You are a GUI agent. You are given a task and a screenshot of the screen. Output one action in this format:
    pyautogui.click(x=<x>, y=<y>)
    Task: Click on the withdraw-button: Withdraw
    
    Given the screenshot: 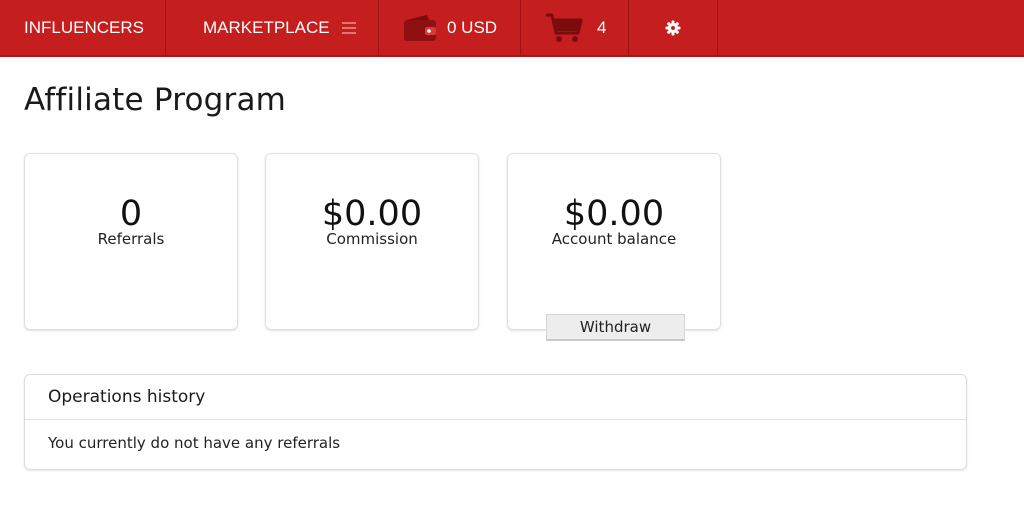 What is the action you would take?
    pyautogui.click(x=615, y=327)
    